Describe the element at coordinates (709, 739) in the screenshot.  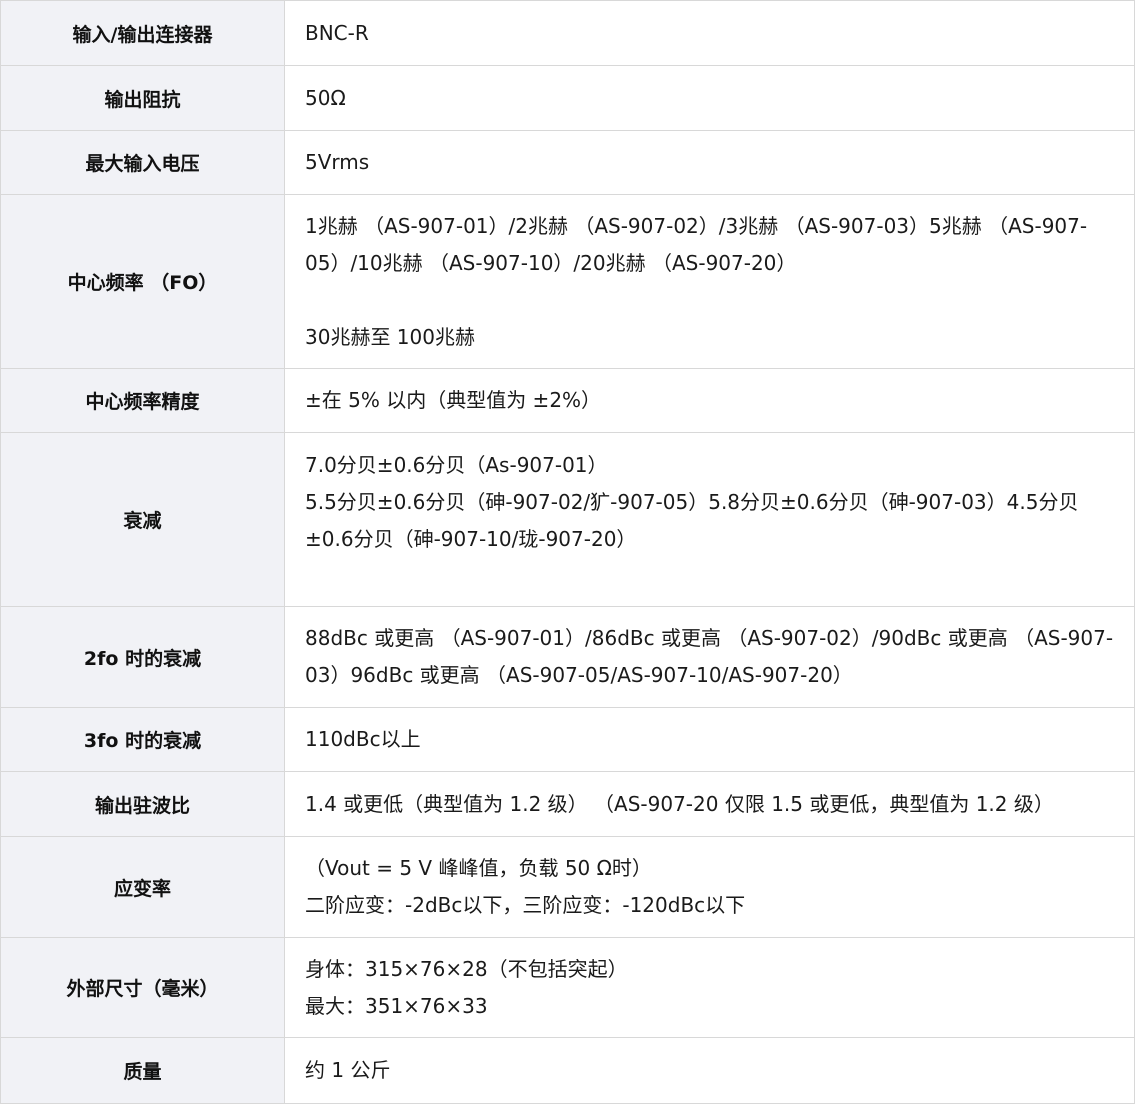
I see `row-value: 110dBc以上` at that location.